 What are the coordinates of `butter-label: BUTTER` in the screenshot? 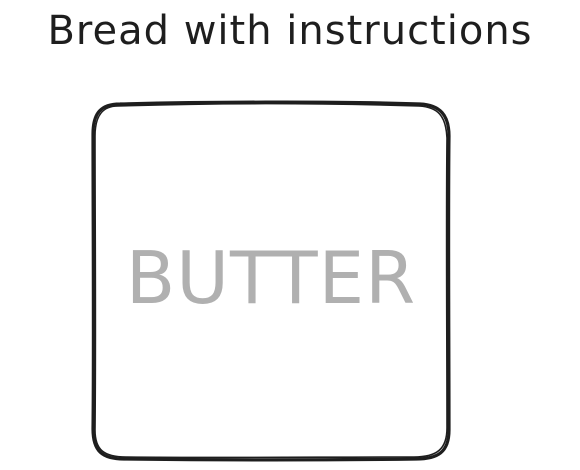 It's located at (271, 278).